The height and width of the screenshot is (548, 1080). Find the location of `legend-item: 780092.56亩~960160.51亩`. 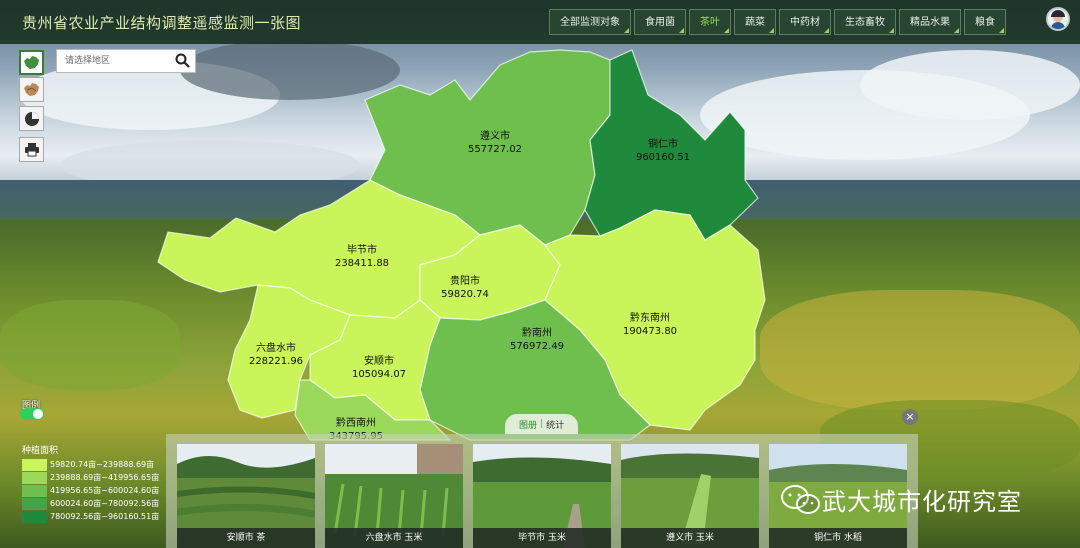

legend-item: 780092.56亩~960160.51亩 is located at coordinates (90, 516).